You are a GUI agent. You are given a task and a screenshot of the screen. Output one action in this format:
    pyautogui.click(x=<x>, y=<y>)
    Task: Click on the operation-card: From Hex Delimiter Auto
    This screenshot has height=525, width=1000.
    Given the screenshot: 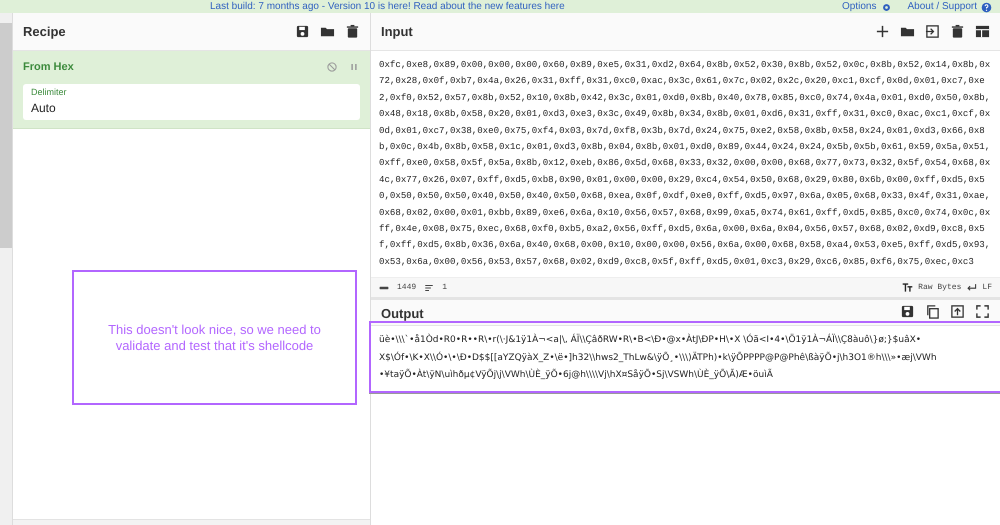 What is the action you would take?
    pyautogui.click(x=191, y=90)
    